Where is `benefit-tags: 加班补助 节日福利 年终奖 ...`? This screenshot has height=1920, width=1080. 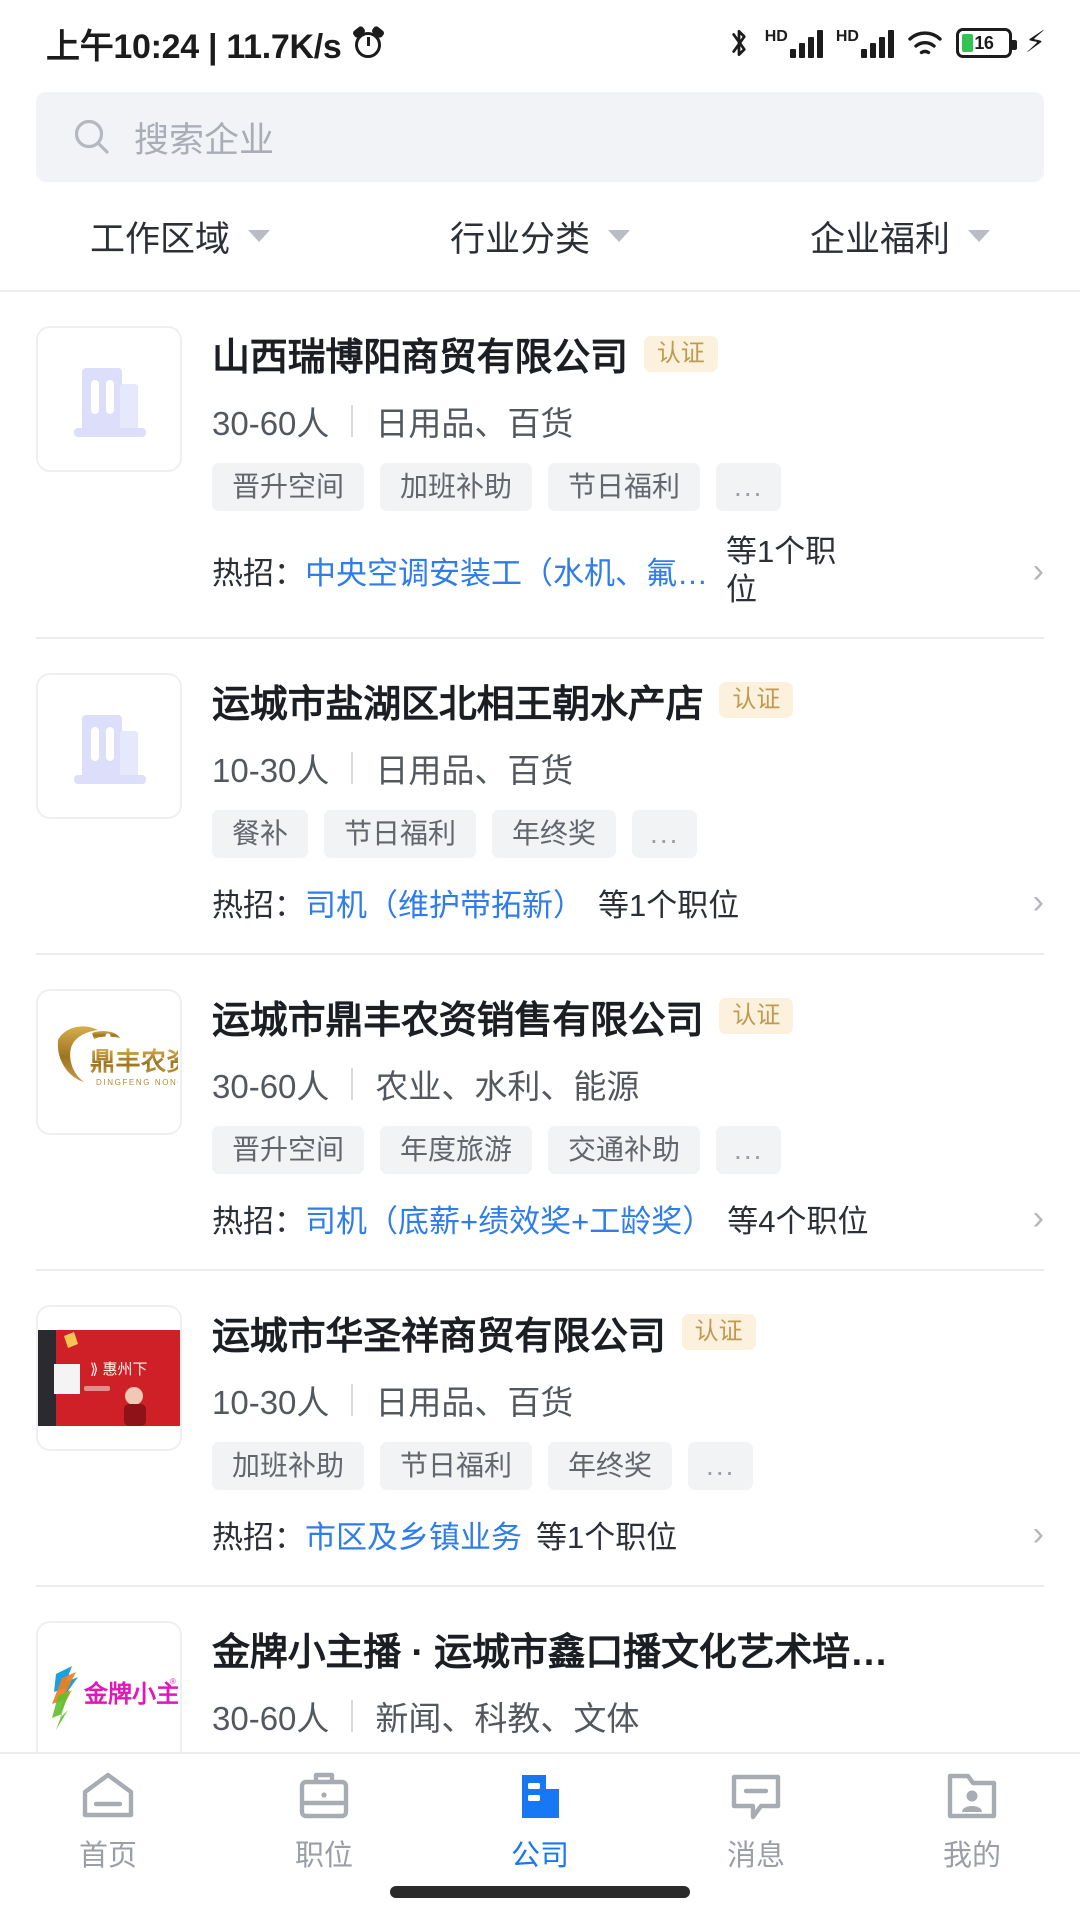
benefit-tags: 加班补助 节日福利 年终奖 ... is located at coordinates (628, 1465).